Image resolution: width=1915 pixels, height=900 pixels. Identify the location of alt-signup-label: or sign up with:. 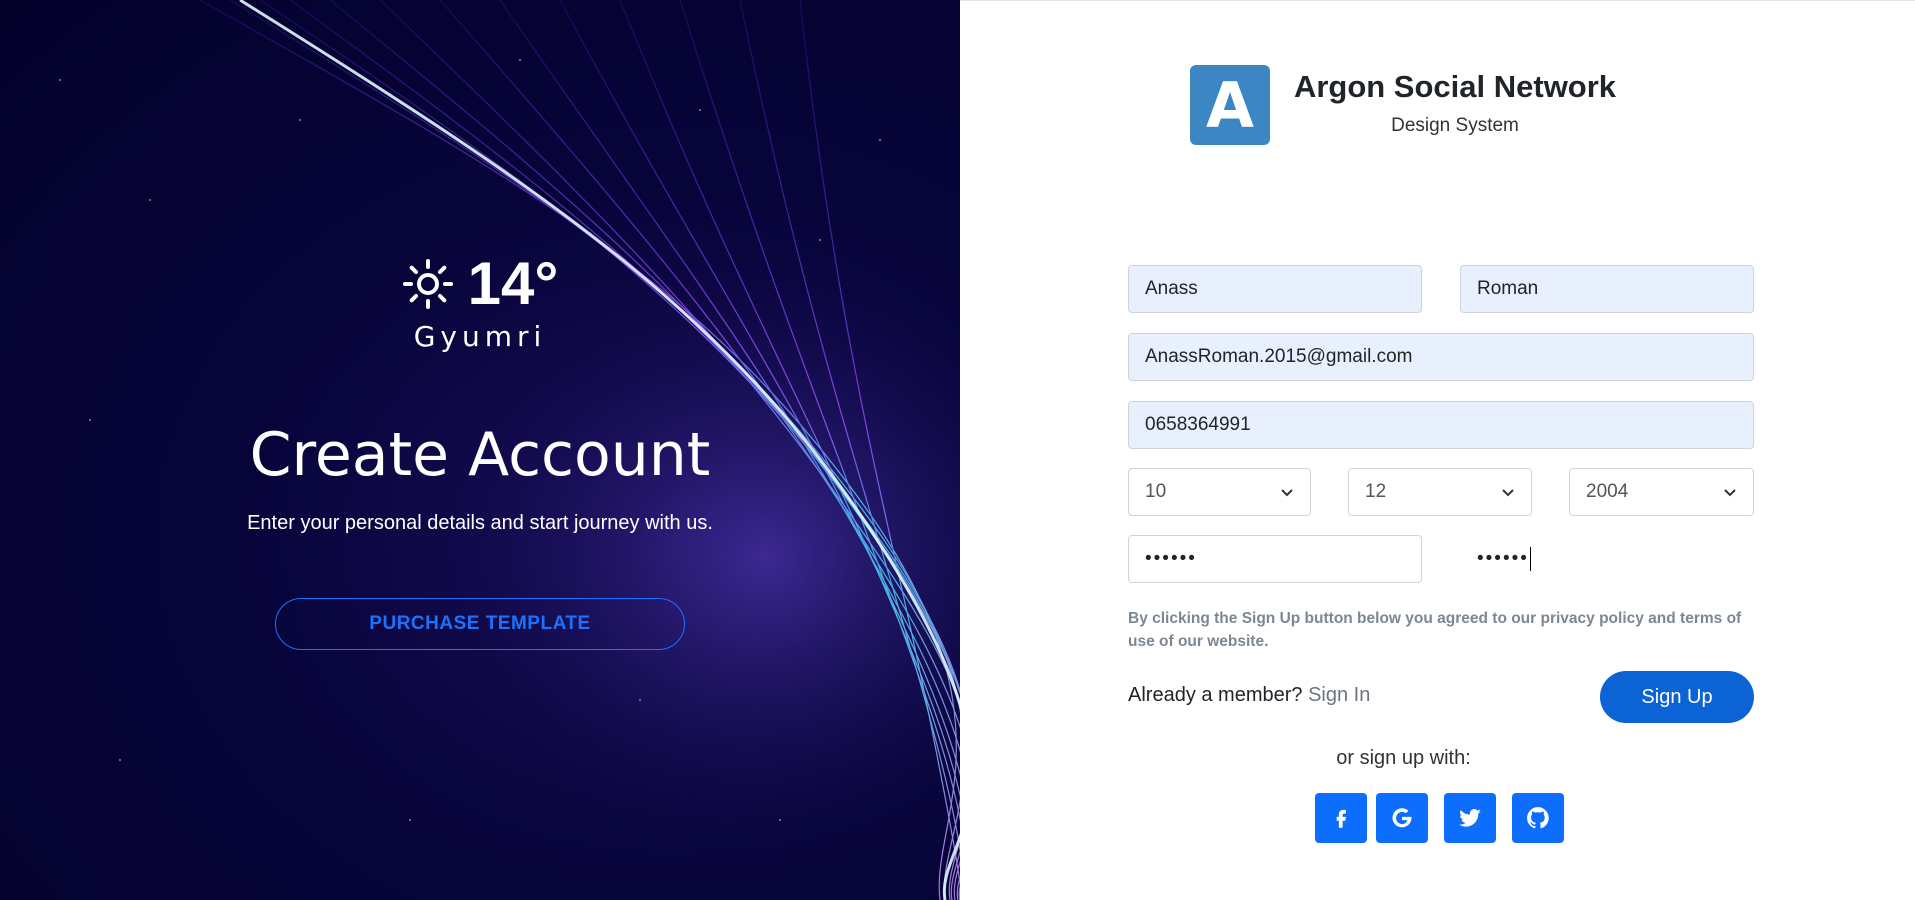
(1437, 758).